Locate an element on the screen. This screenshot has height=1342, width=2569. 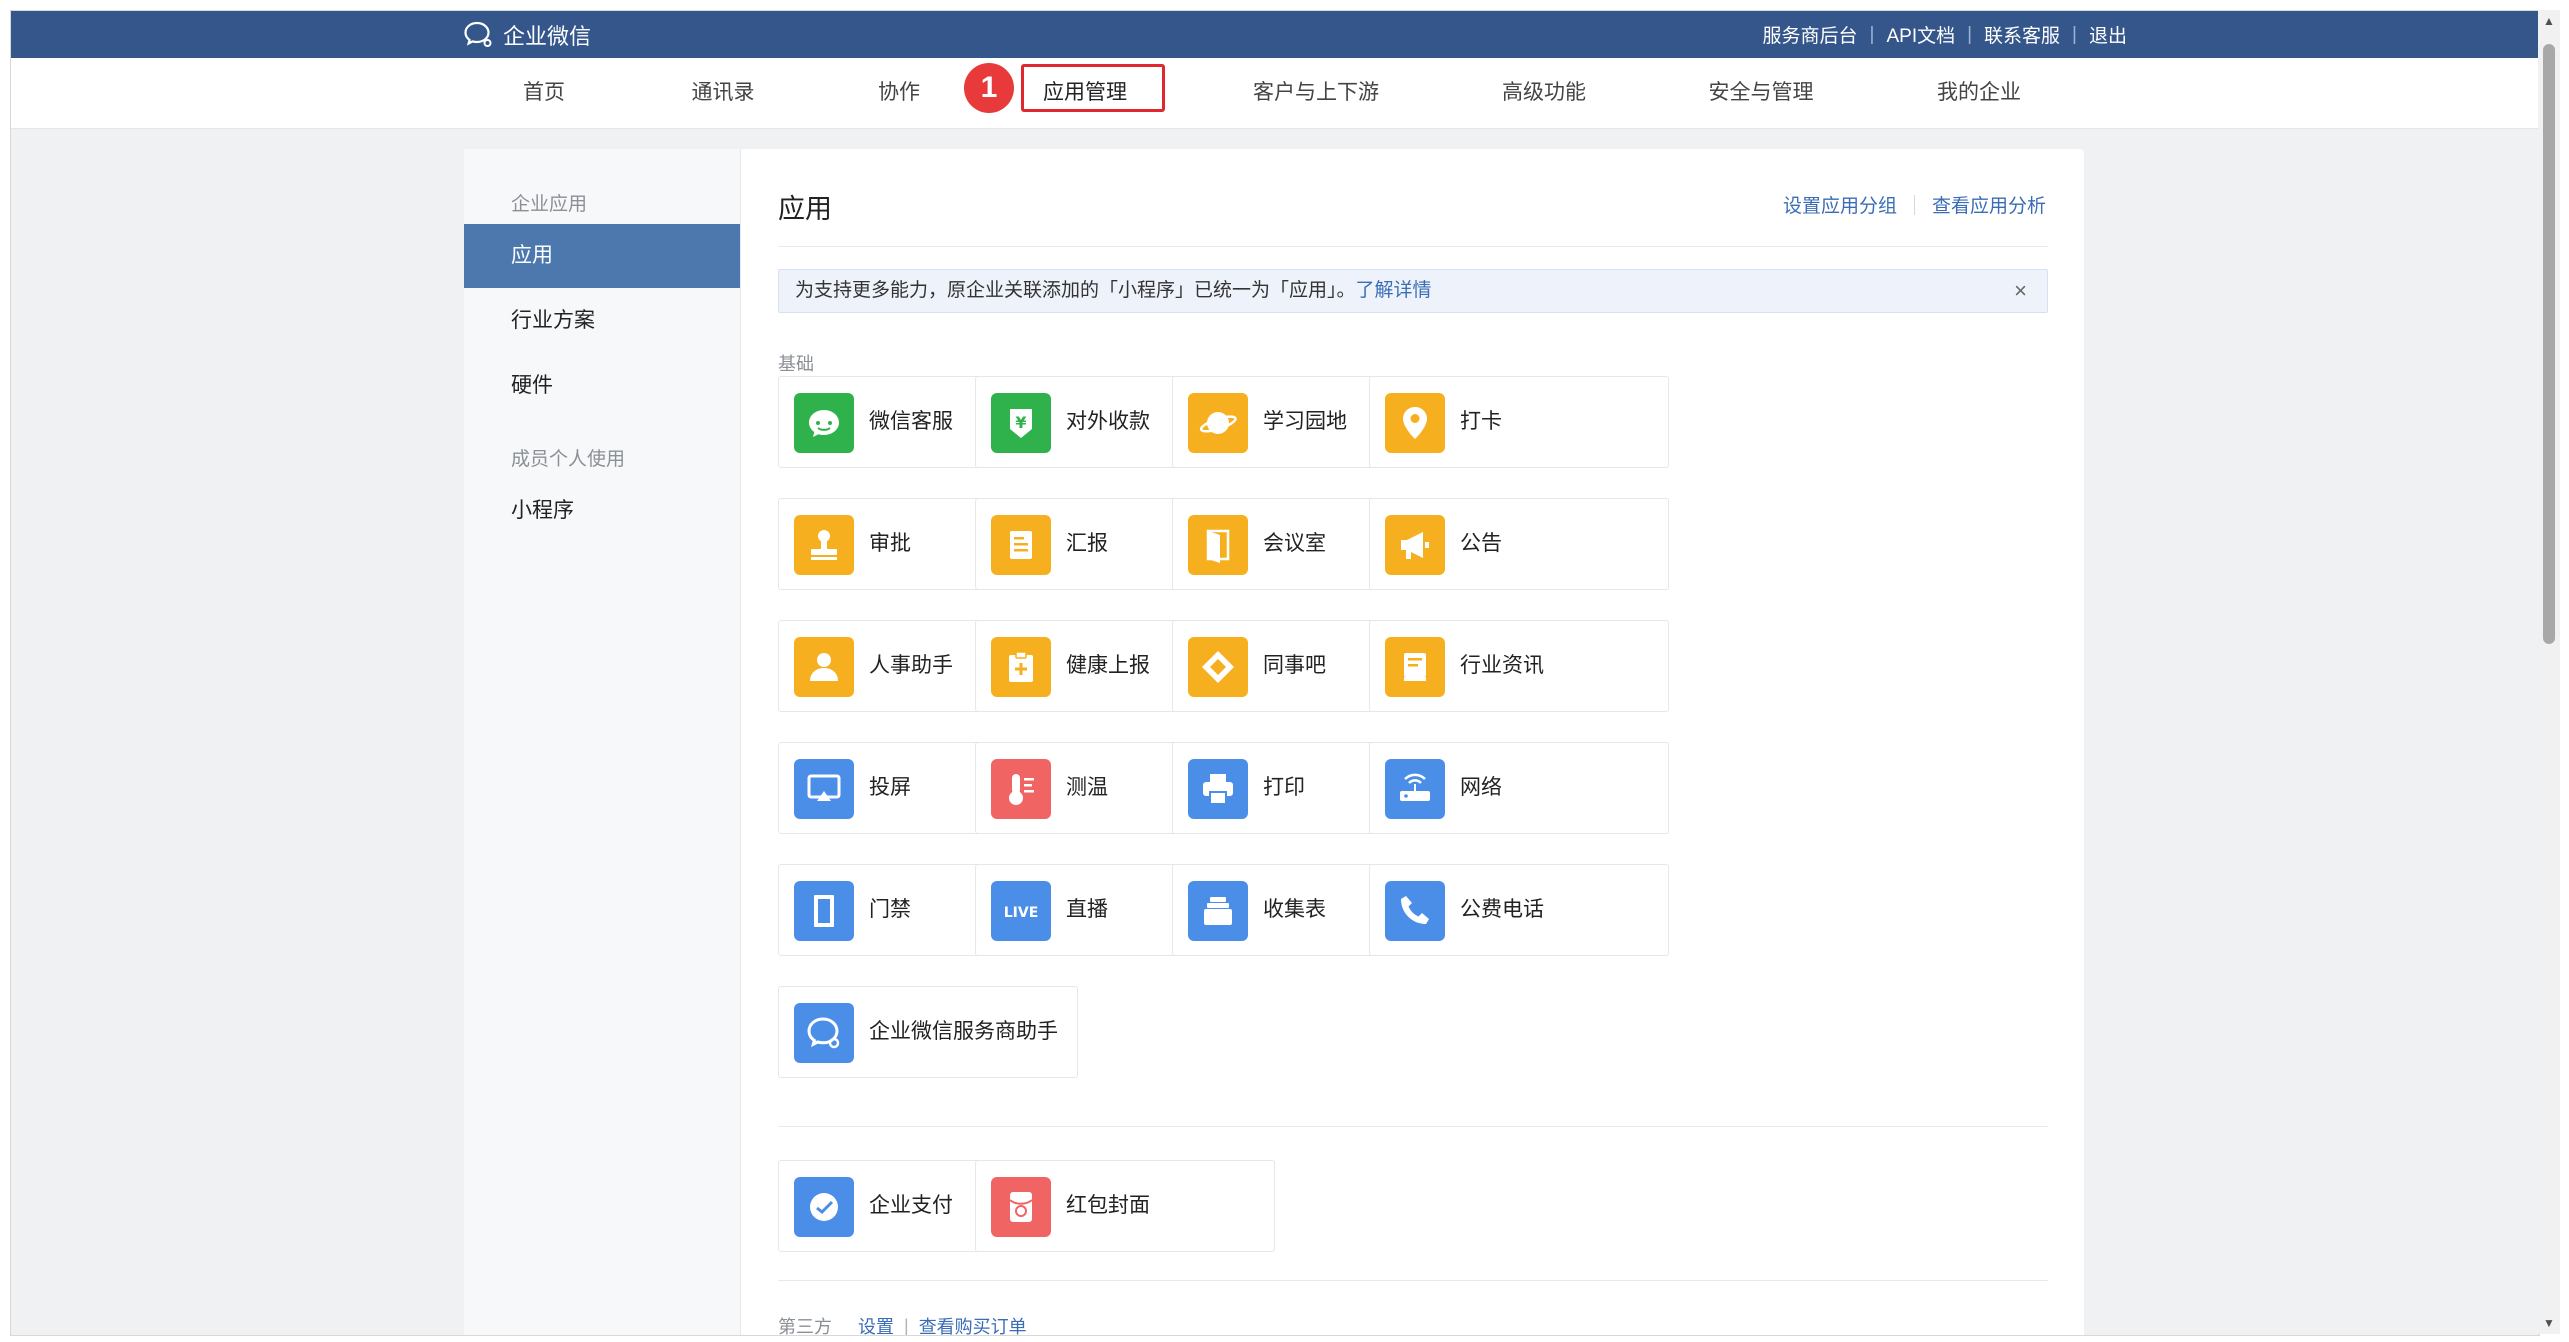
nav-my-enterprise: 我的企业 is located at coordinates (1979, 93).